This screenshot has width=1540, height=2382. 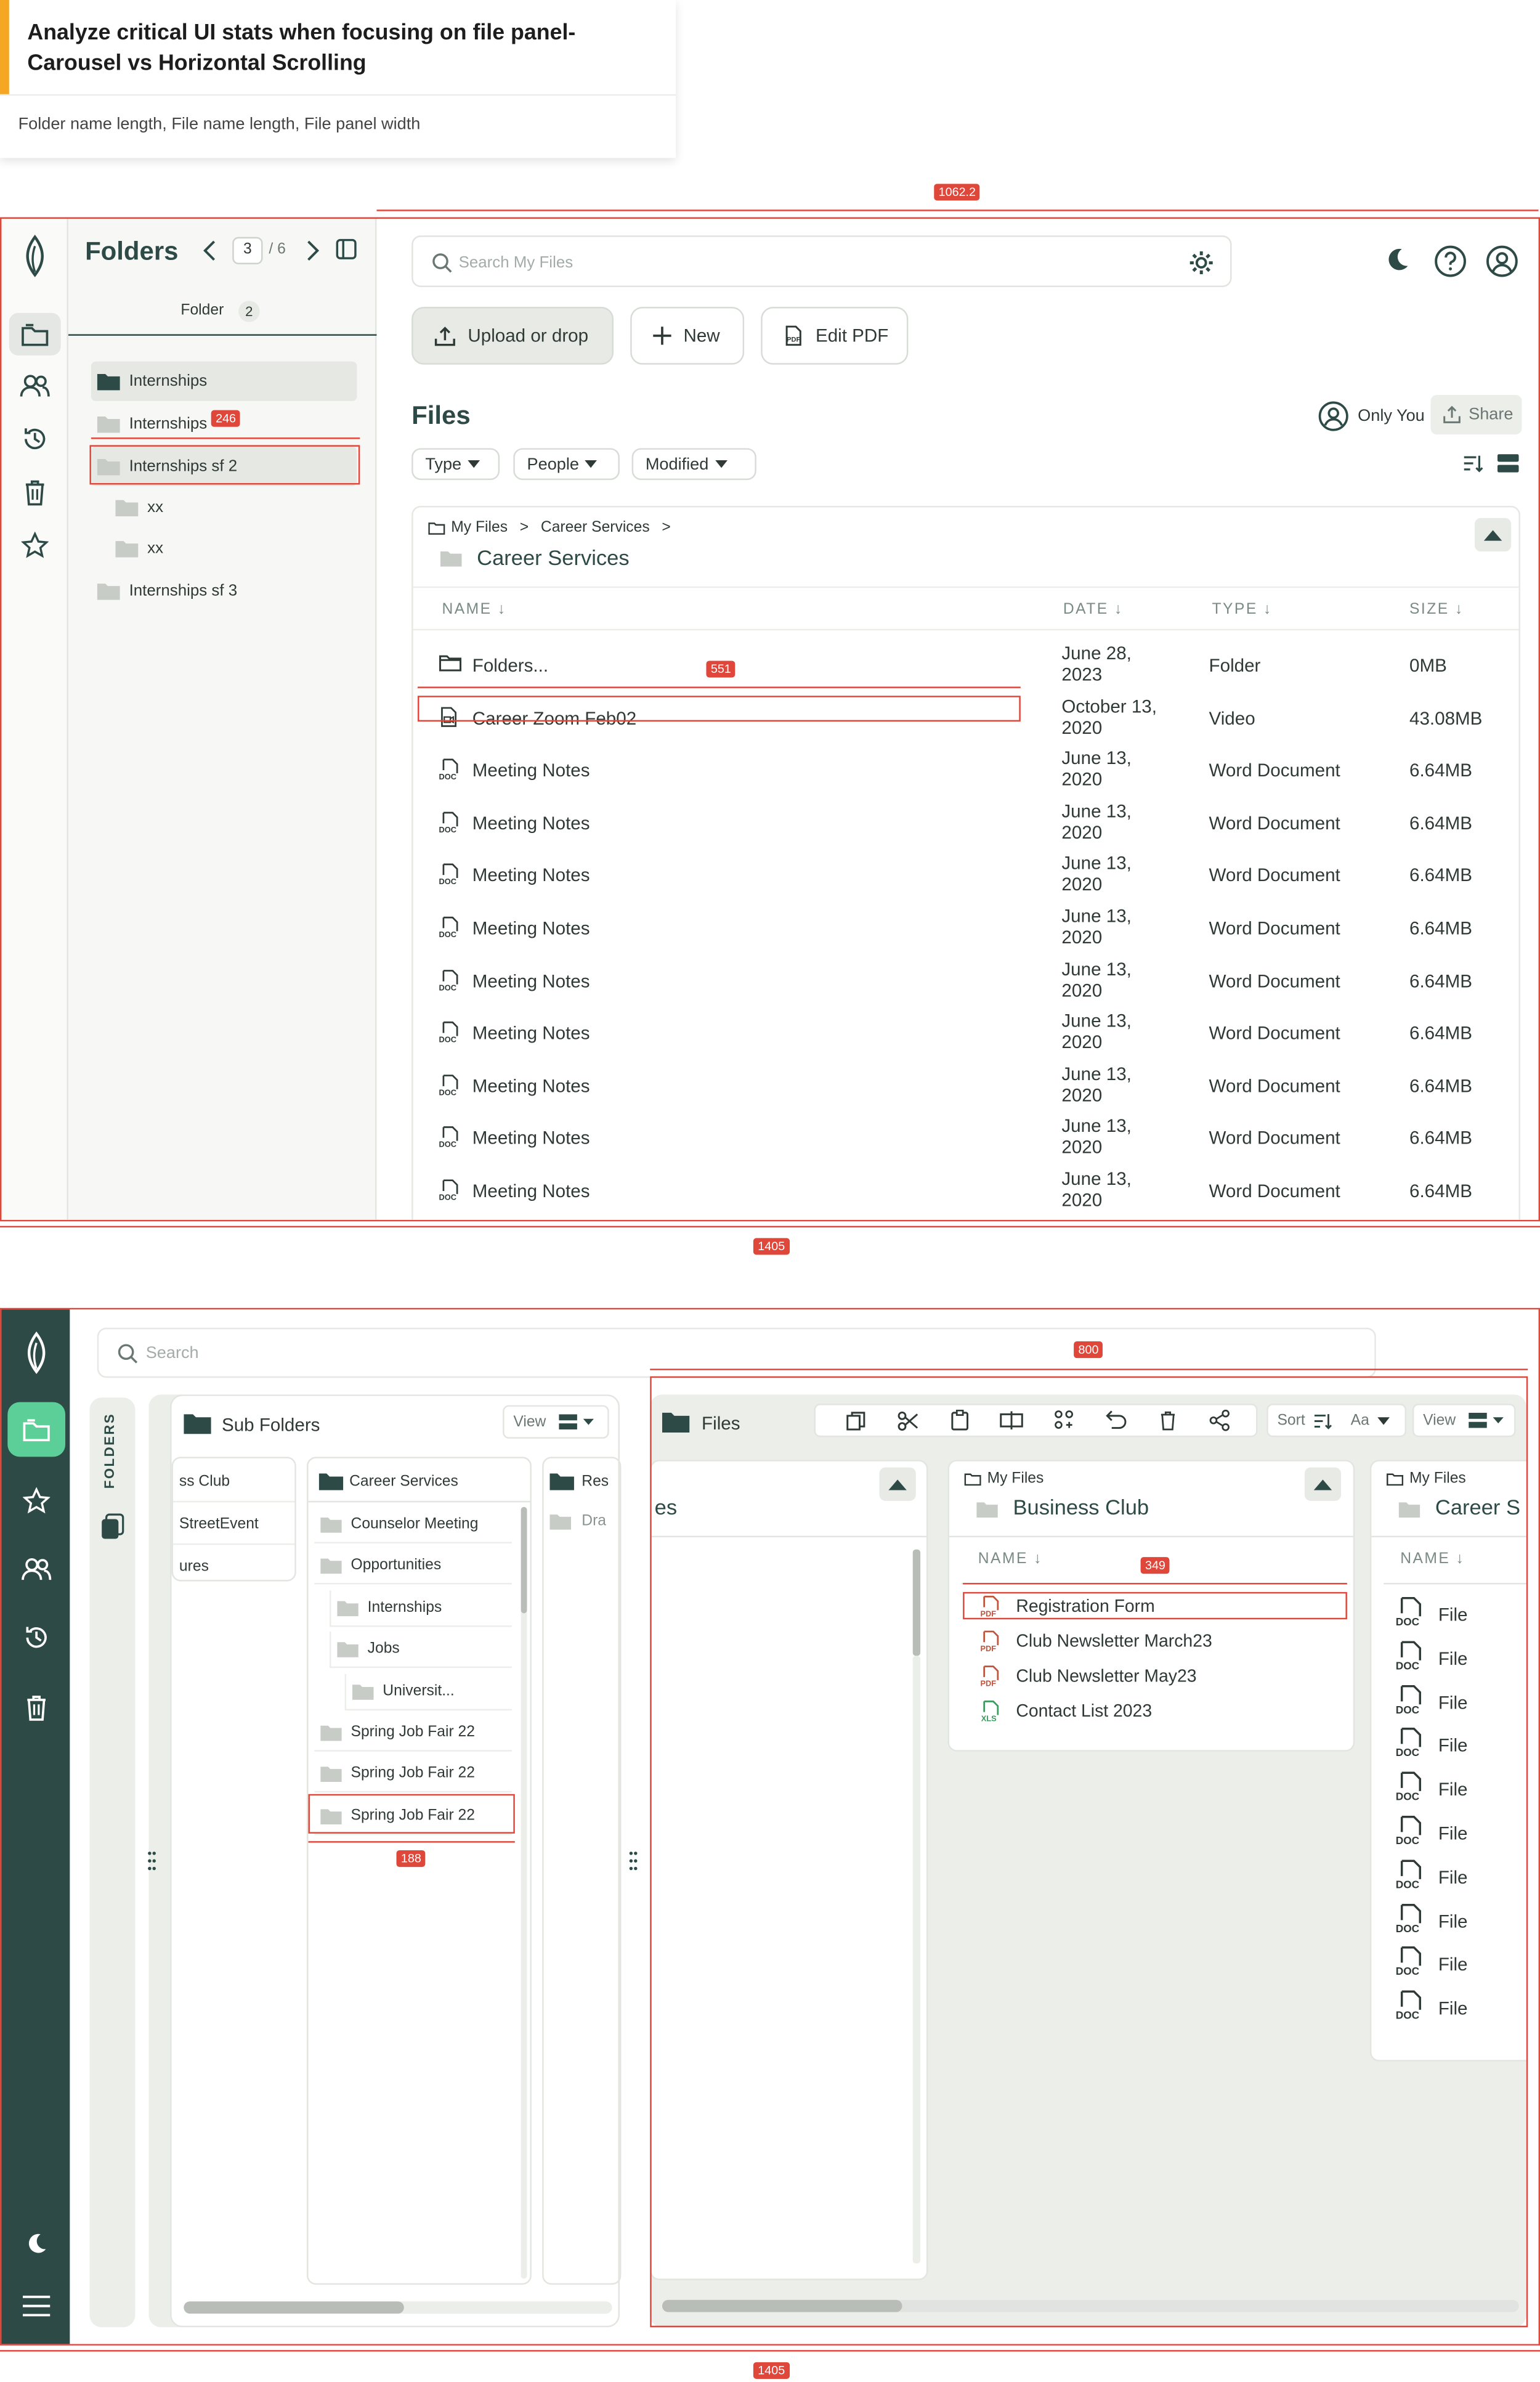 What do you see at coordinates (404, 1607) in the screenshot?
I see `subfolder-label: Internships` at bounding box center [404, 1607].